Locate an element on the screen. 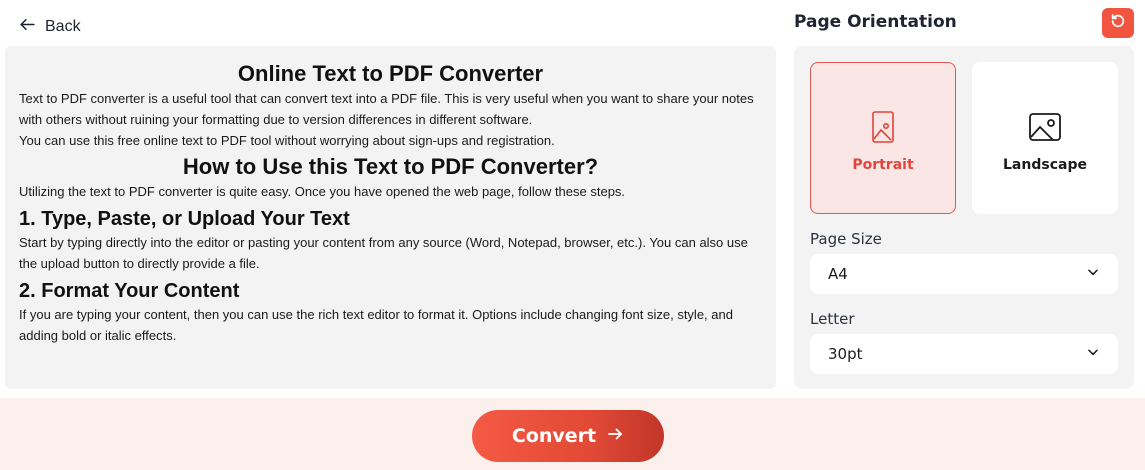 The width and height of the screenshot is (1145, 470). portrait-label: Portrait is located at coordinates (883, 165).